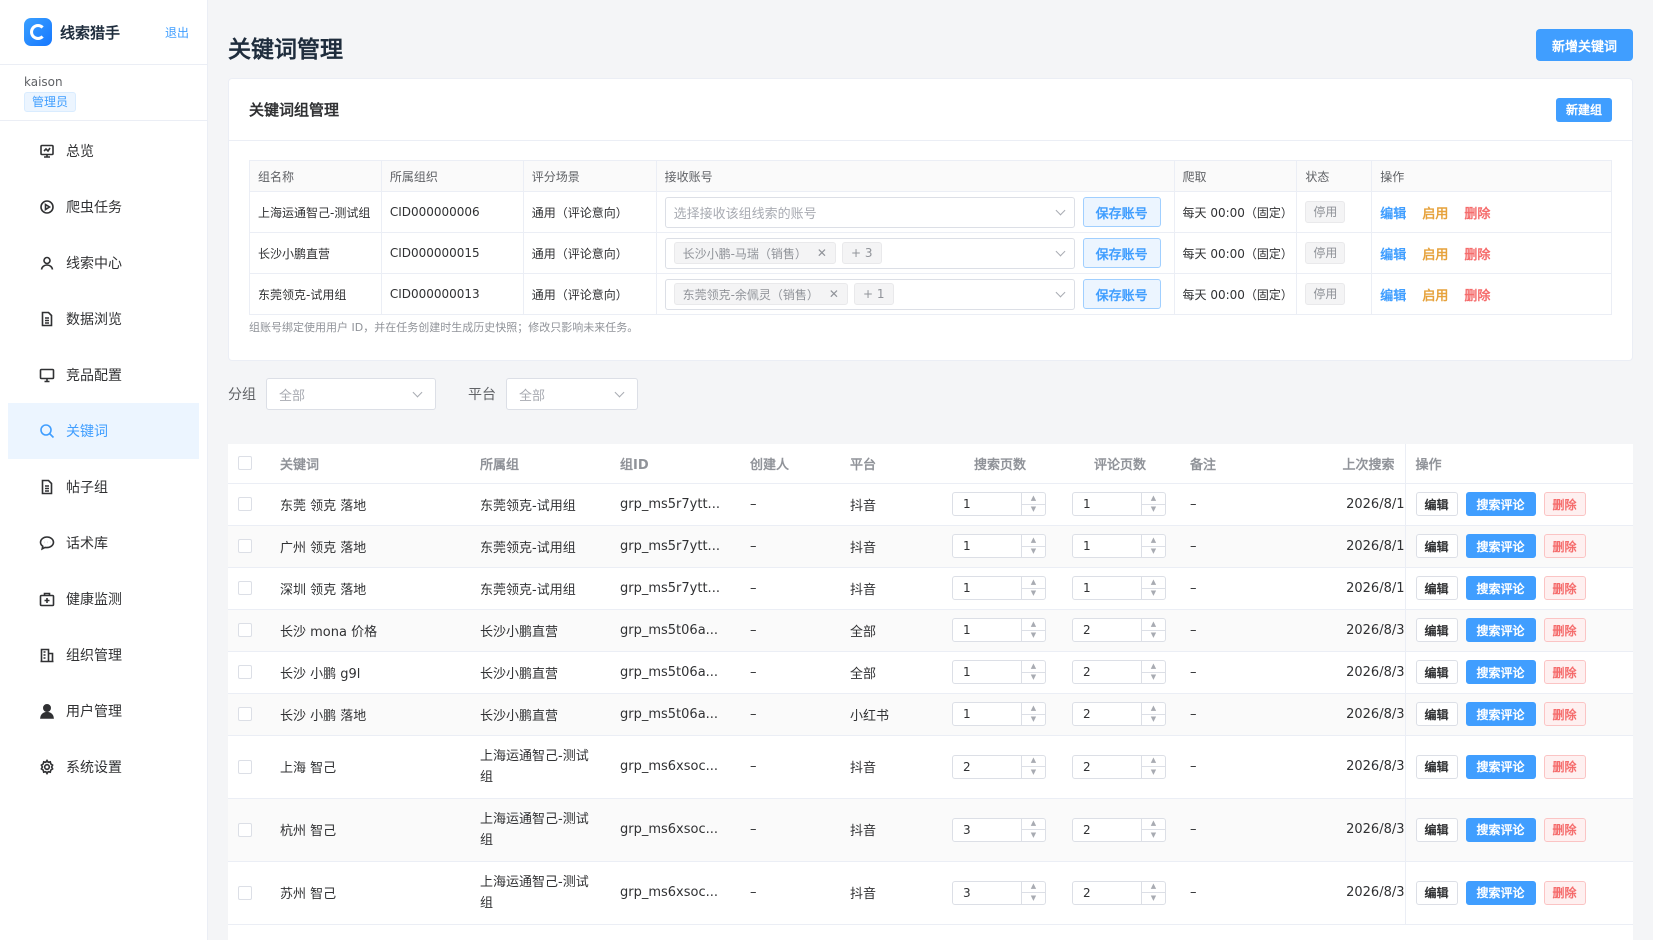 Image resolution: width=1653 pixels, height=940 pixels. What do you see at coordinates (869, 253) in the screenshot?
I see `receiver-select: 长沙小鹏-马瑞（销售） ✕ + 3` at bounding box center [869, 253].